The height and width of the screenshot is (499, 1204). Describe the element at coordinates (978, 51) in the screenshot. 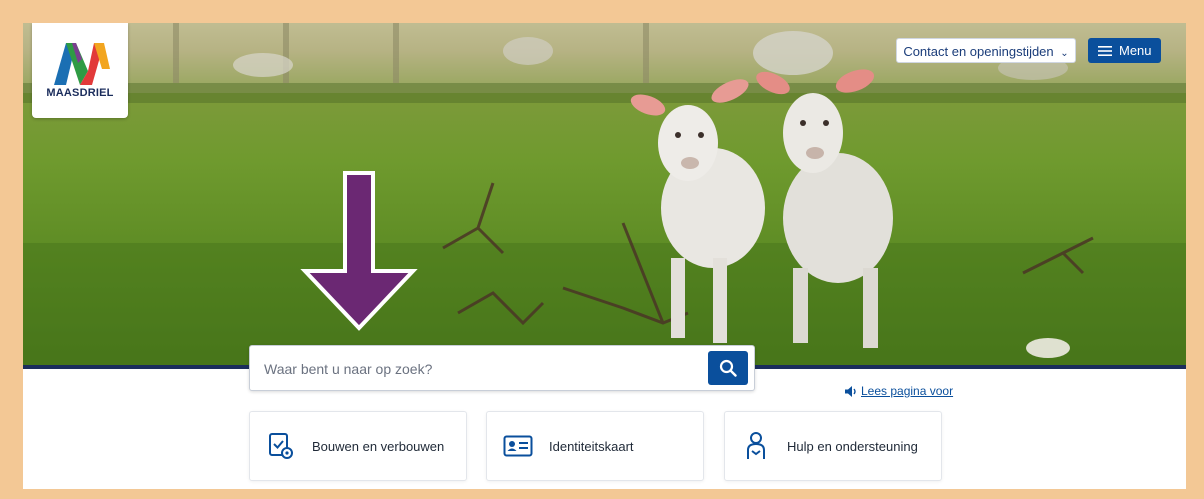

I see `contact-button-label: Contact en openingstijden` at that location.